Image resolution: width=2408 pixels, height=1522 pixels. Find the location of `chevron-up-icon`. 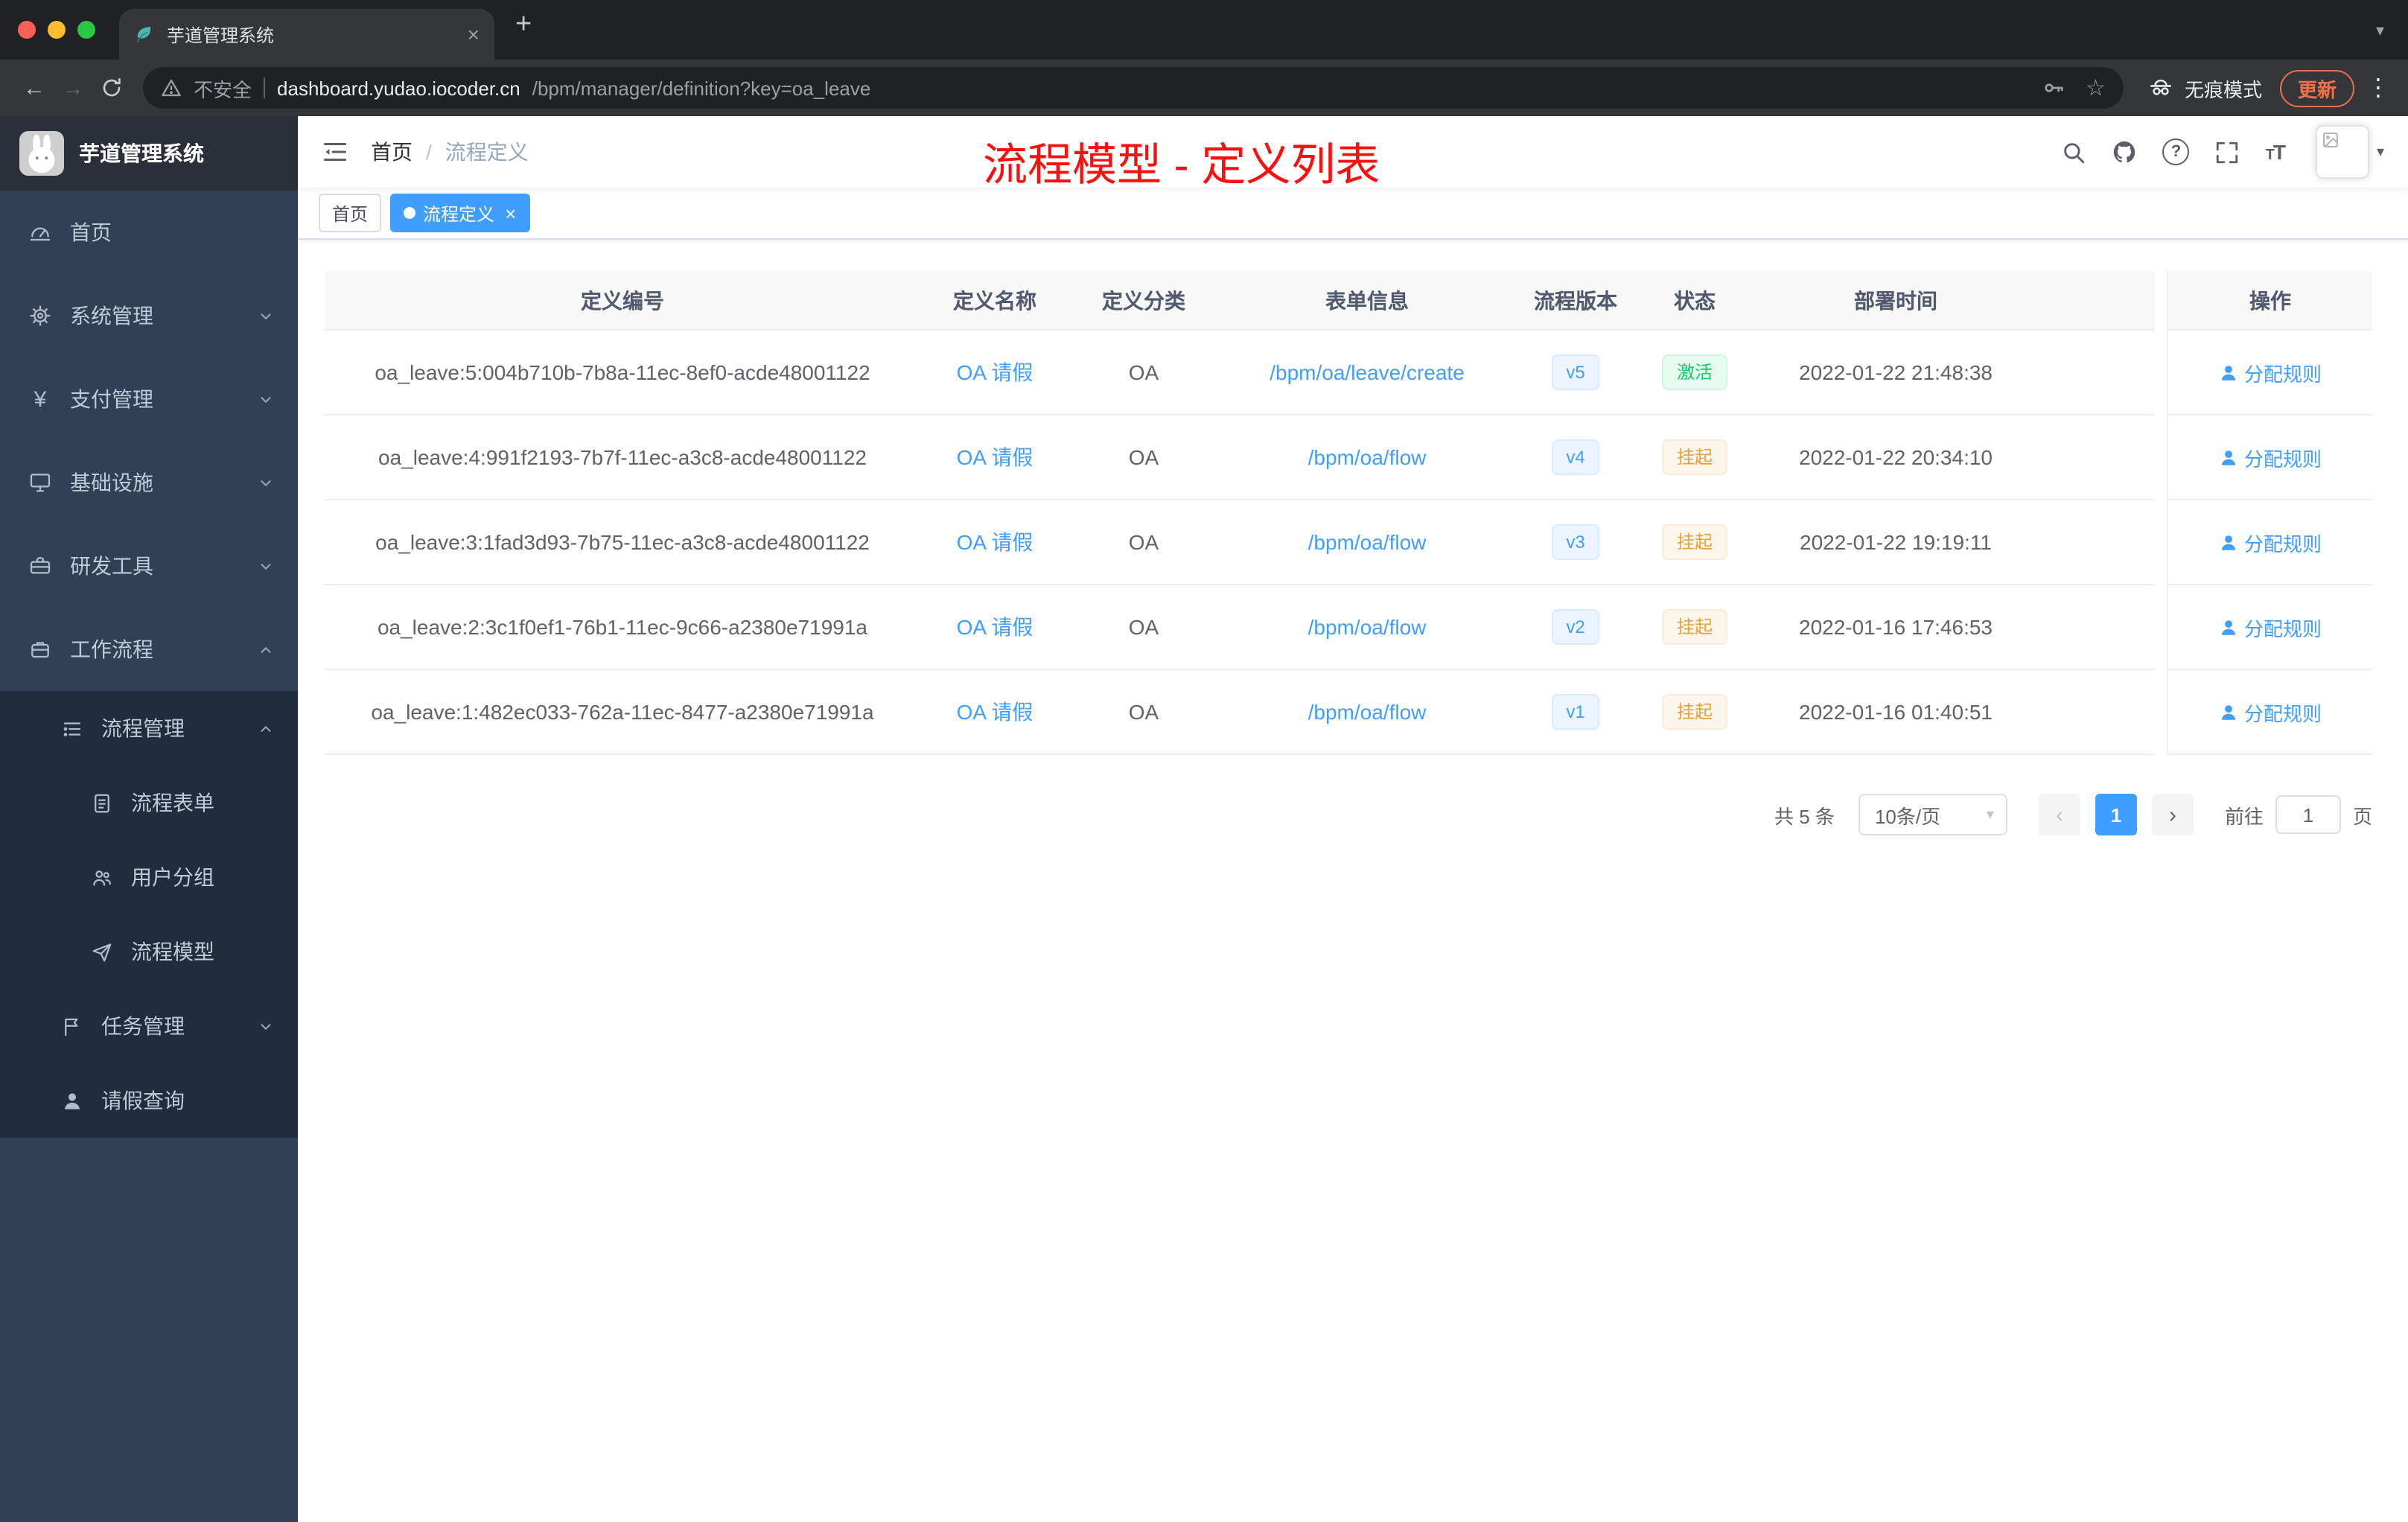

chevron-up-icon is located at coordinates (266, 649).